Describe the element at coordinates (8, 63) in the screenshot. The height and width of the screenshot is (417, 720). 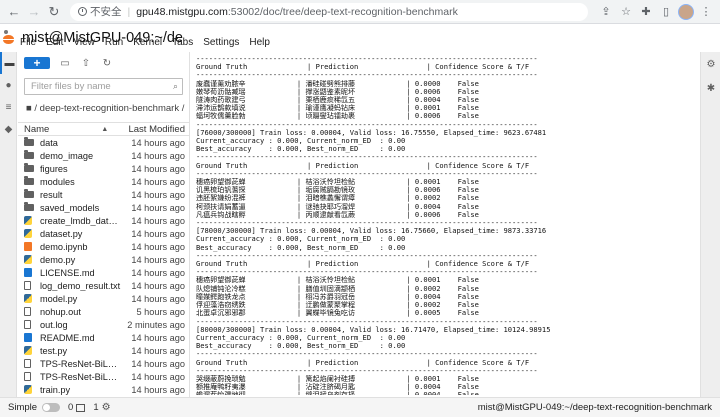
I see `folder-icon: ▬` at that location.